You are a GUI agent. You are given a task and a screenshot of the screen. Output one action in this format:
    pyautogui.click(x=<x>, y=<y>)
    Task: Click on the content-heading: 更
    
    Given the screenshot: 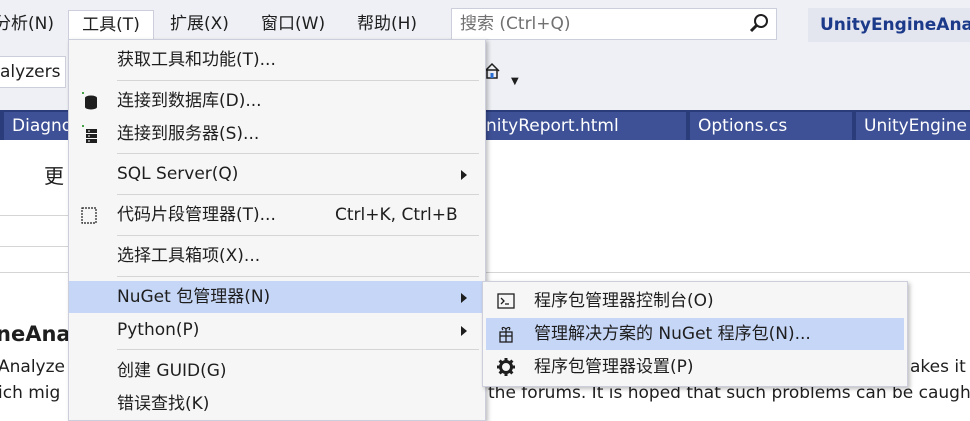 What is the action you would take?
    pyautogui.click(x=54, y=176)
    